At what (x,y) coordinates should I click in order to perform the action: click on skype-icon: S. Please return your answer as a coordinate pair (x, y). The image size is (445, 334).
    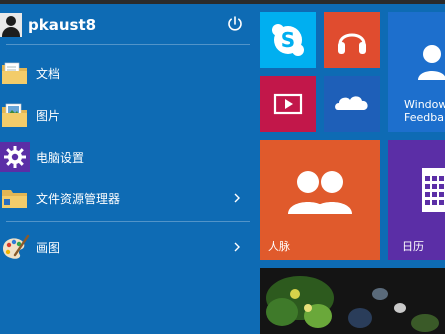
    Looking at the image, I should click on (288, 40).